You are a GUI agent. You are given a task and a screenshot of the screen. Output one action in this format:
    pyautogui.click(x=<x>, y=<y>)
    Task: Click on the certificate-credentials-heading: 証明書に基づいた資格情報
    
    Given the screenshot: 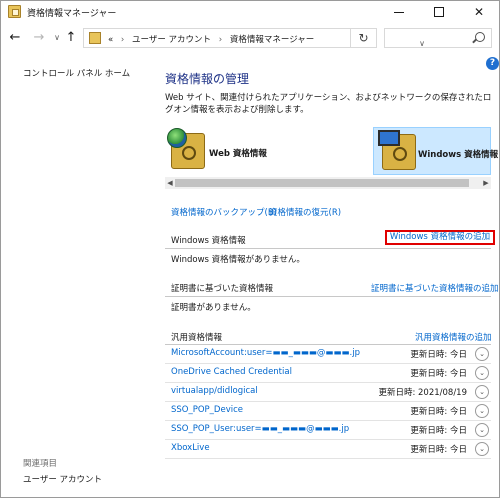 What is the action you would take?
    pyautogui.click(x=222, y=289)
    